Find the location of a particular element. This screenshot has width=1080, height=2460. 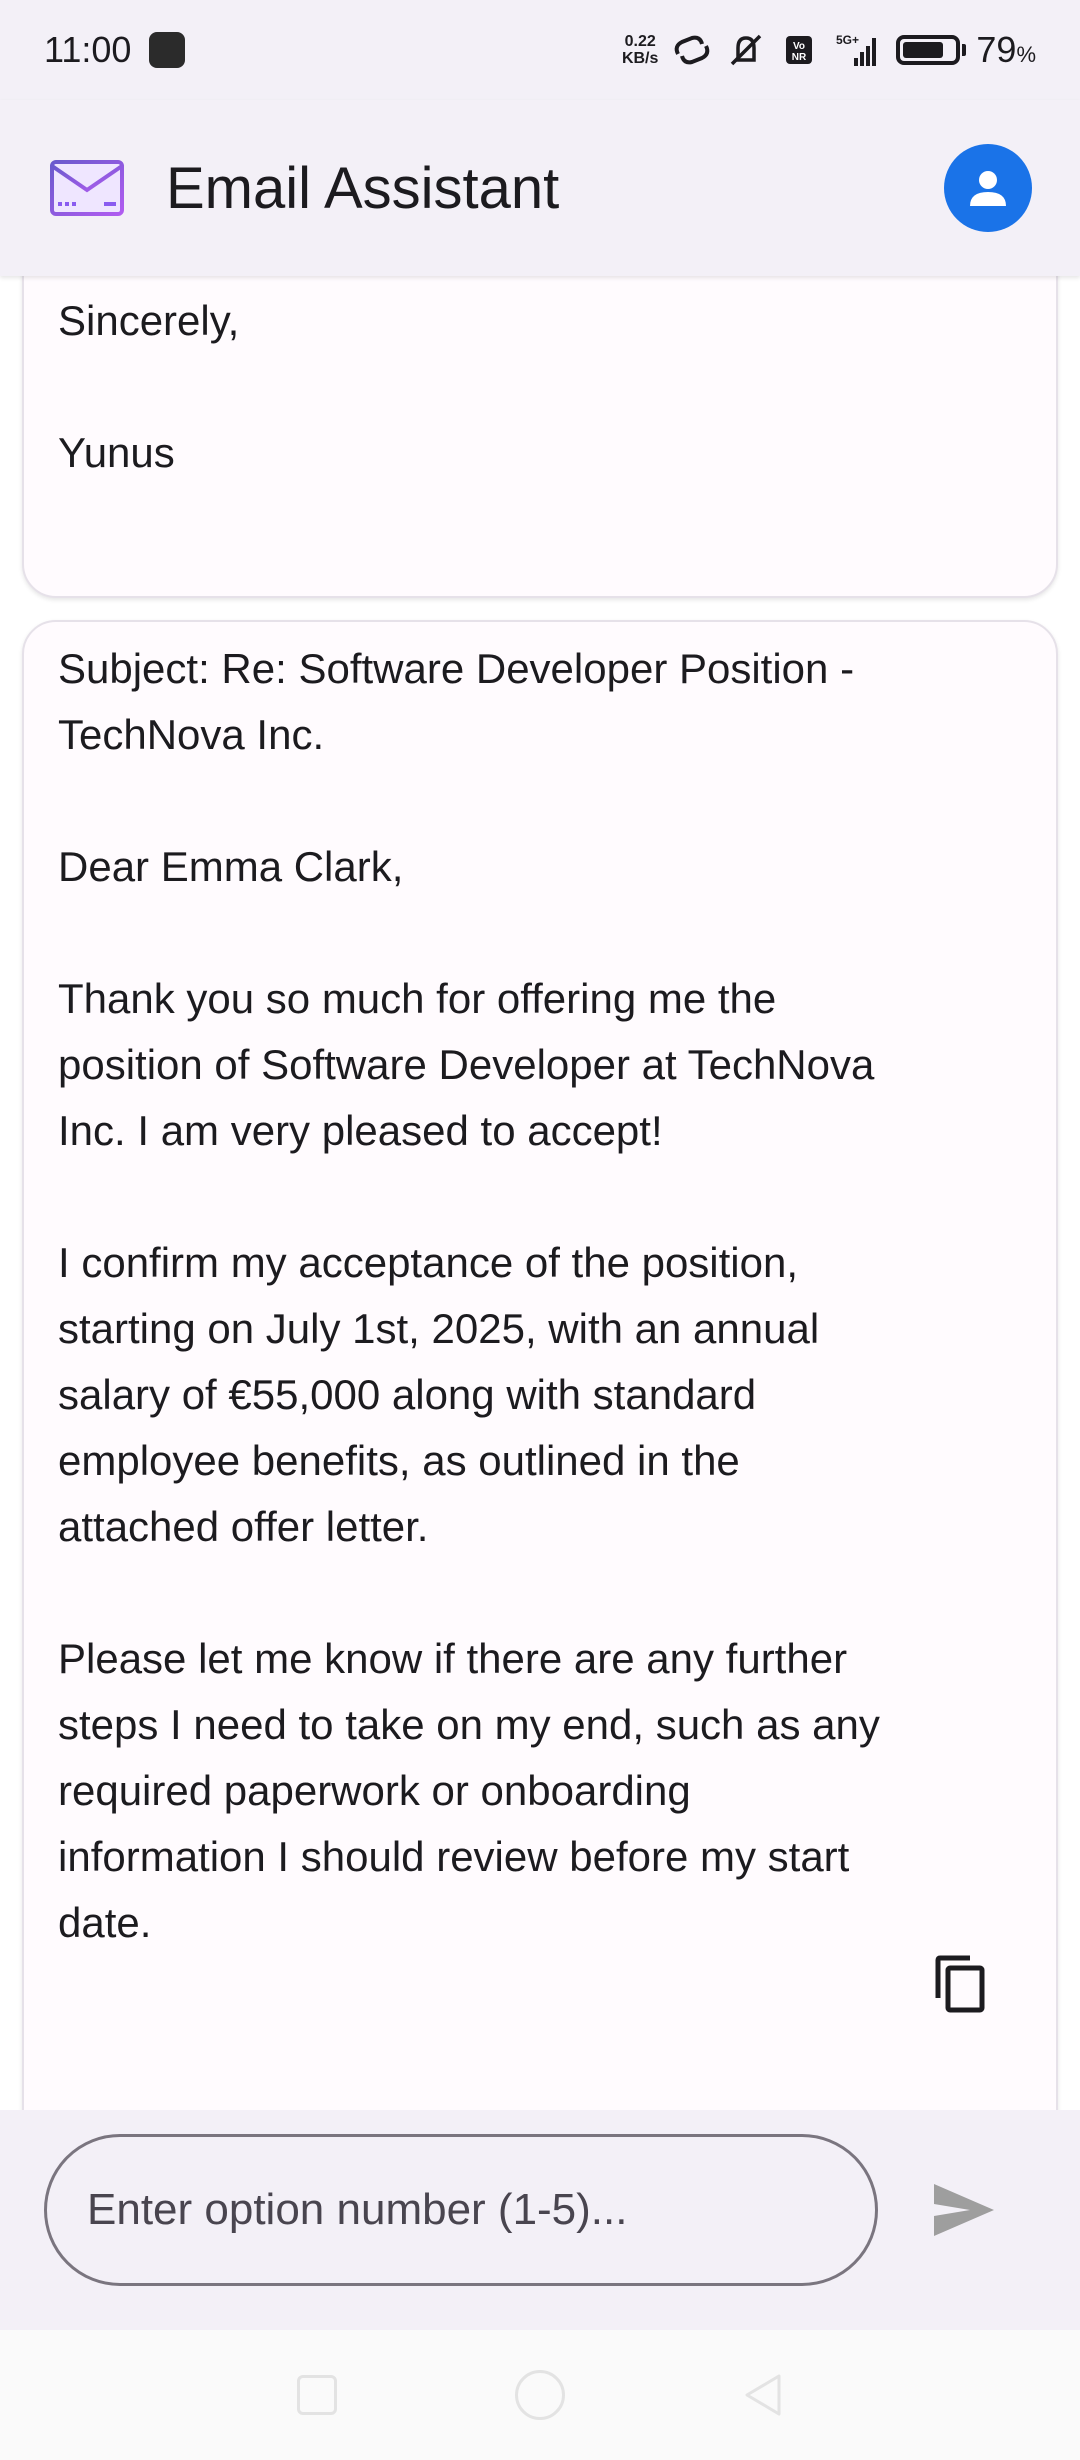

notification-app-icon is located at coordinates (167, 50).